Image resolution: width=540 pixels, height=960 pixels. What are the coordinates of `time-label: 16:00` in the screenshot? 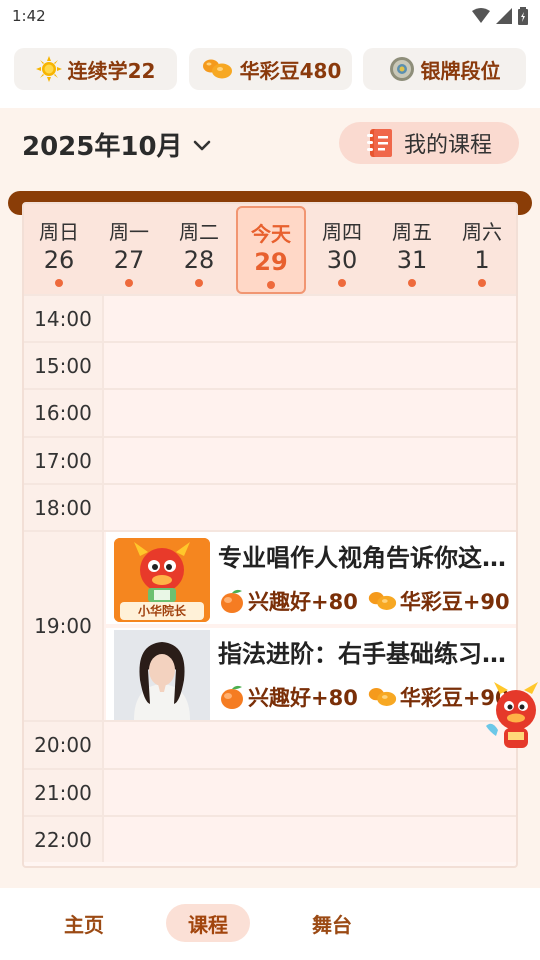 It's located at (64, 413).